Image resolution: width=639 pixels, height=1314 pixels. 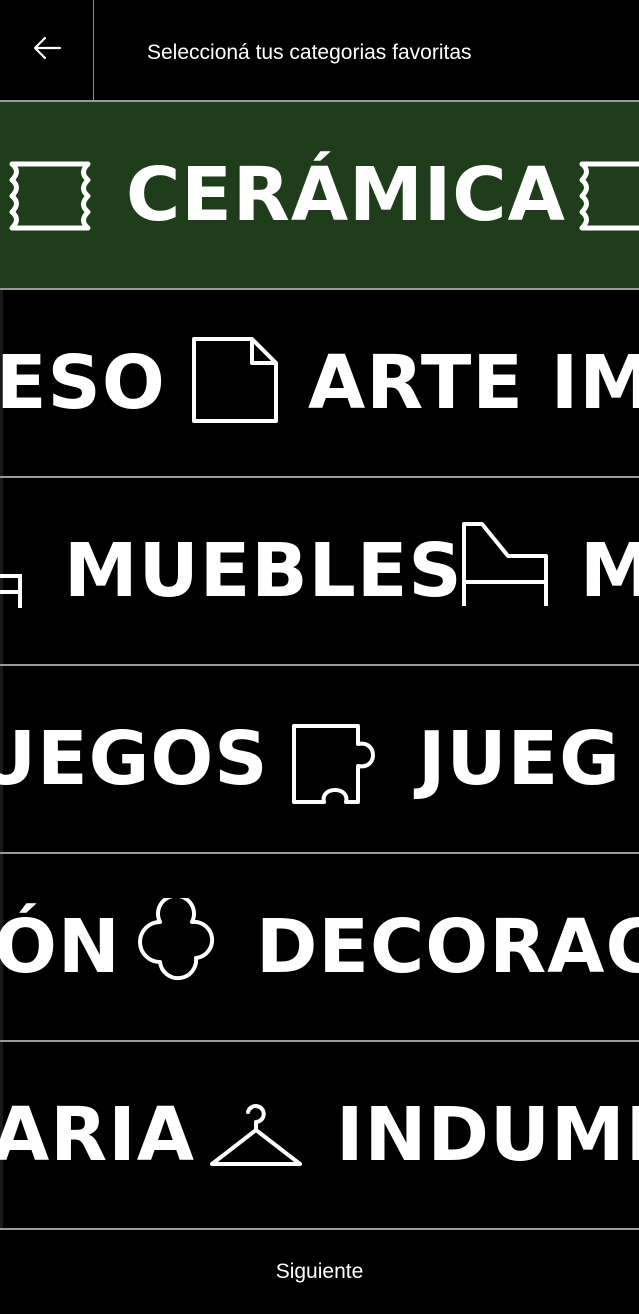 I want to click on arrow-left-icon, so click(x=47, y=50).